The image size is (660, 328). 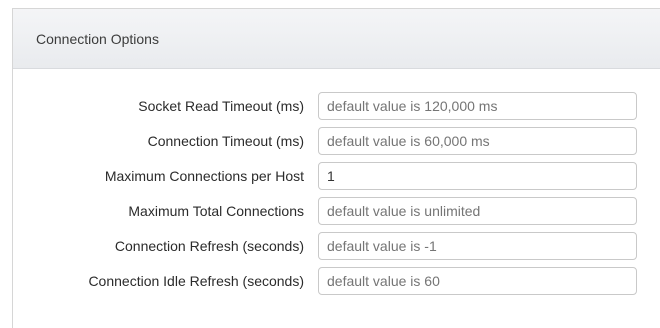 I want to click on connection-idle-refresh-row: Connection Idle Refresh (seconds), so click(x=330, y=281).